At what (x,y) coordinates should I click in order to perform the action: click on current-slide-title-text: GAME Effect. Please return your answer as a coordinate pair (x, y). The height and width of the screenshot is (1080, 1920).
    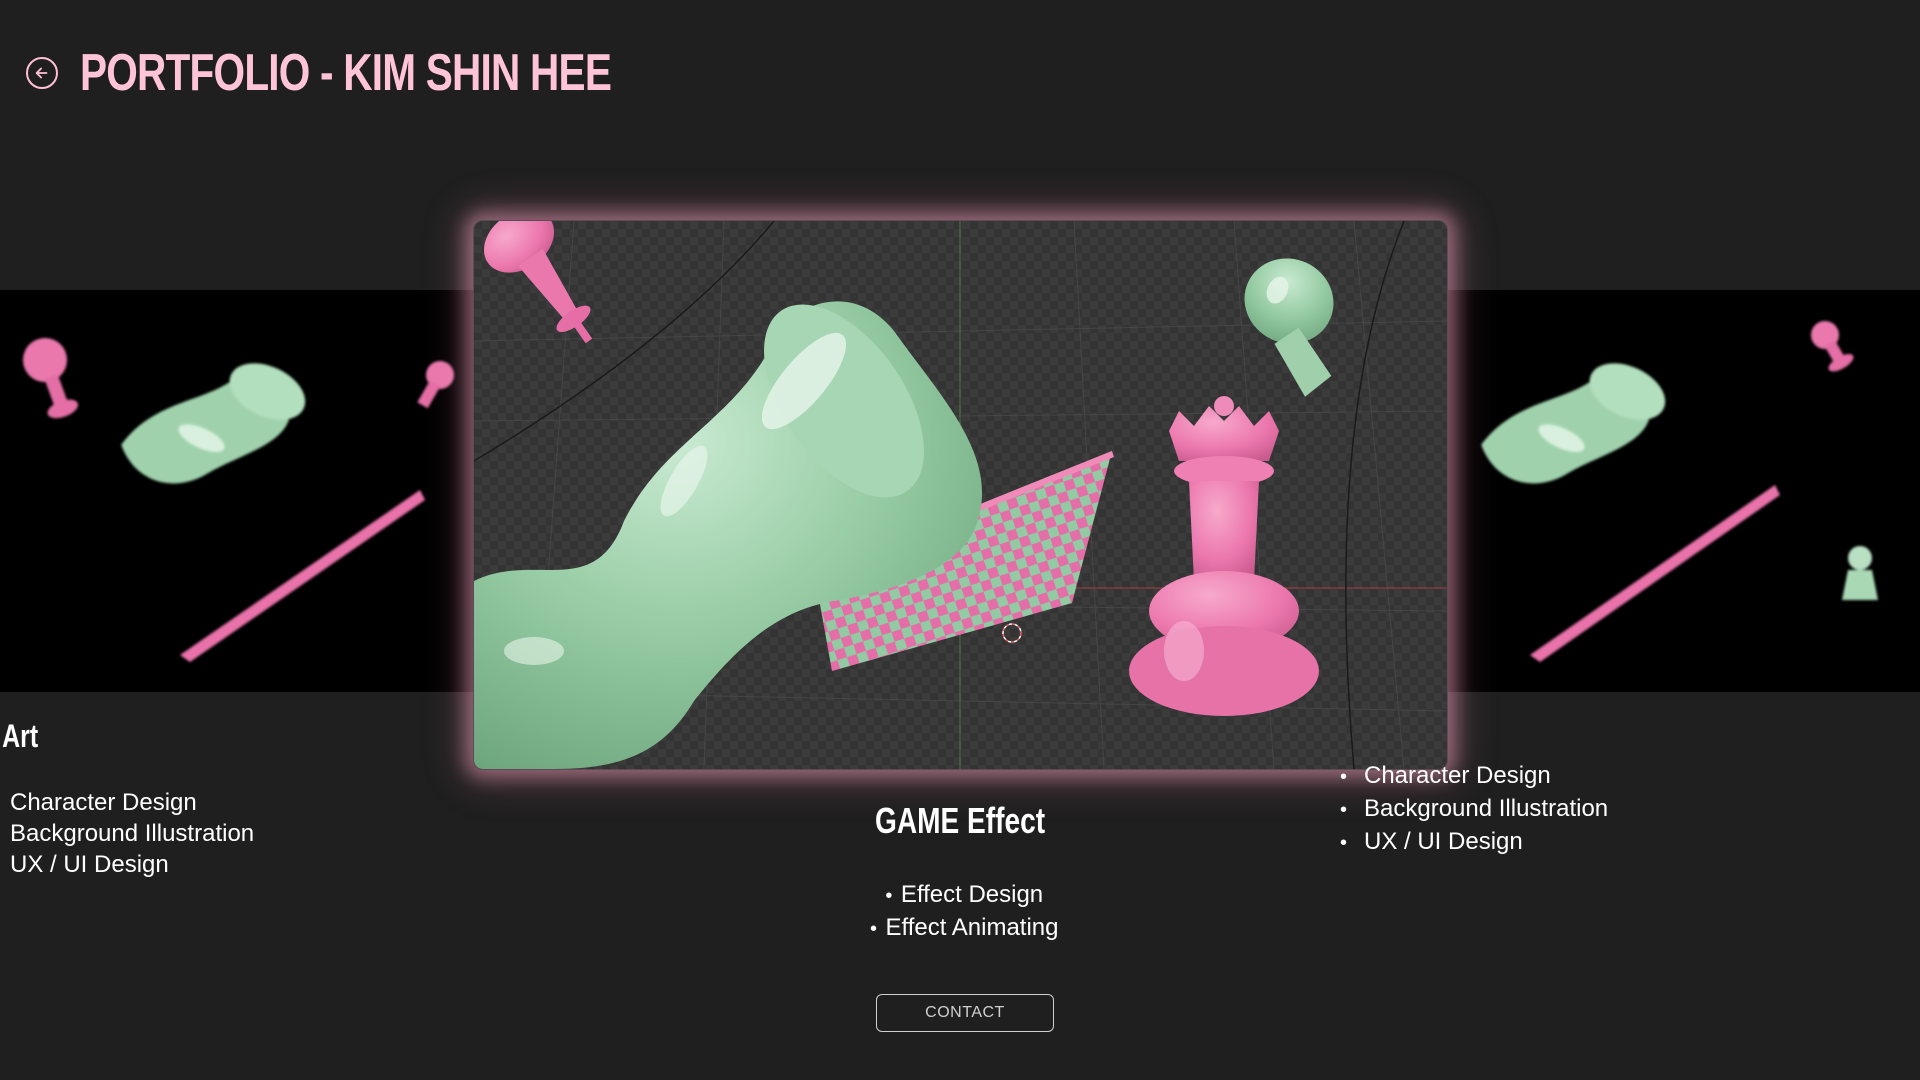
    Looking at the image, I should click on (960, 820).